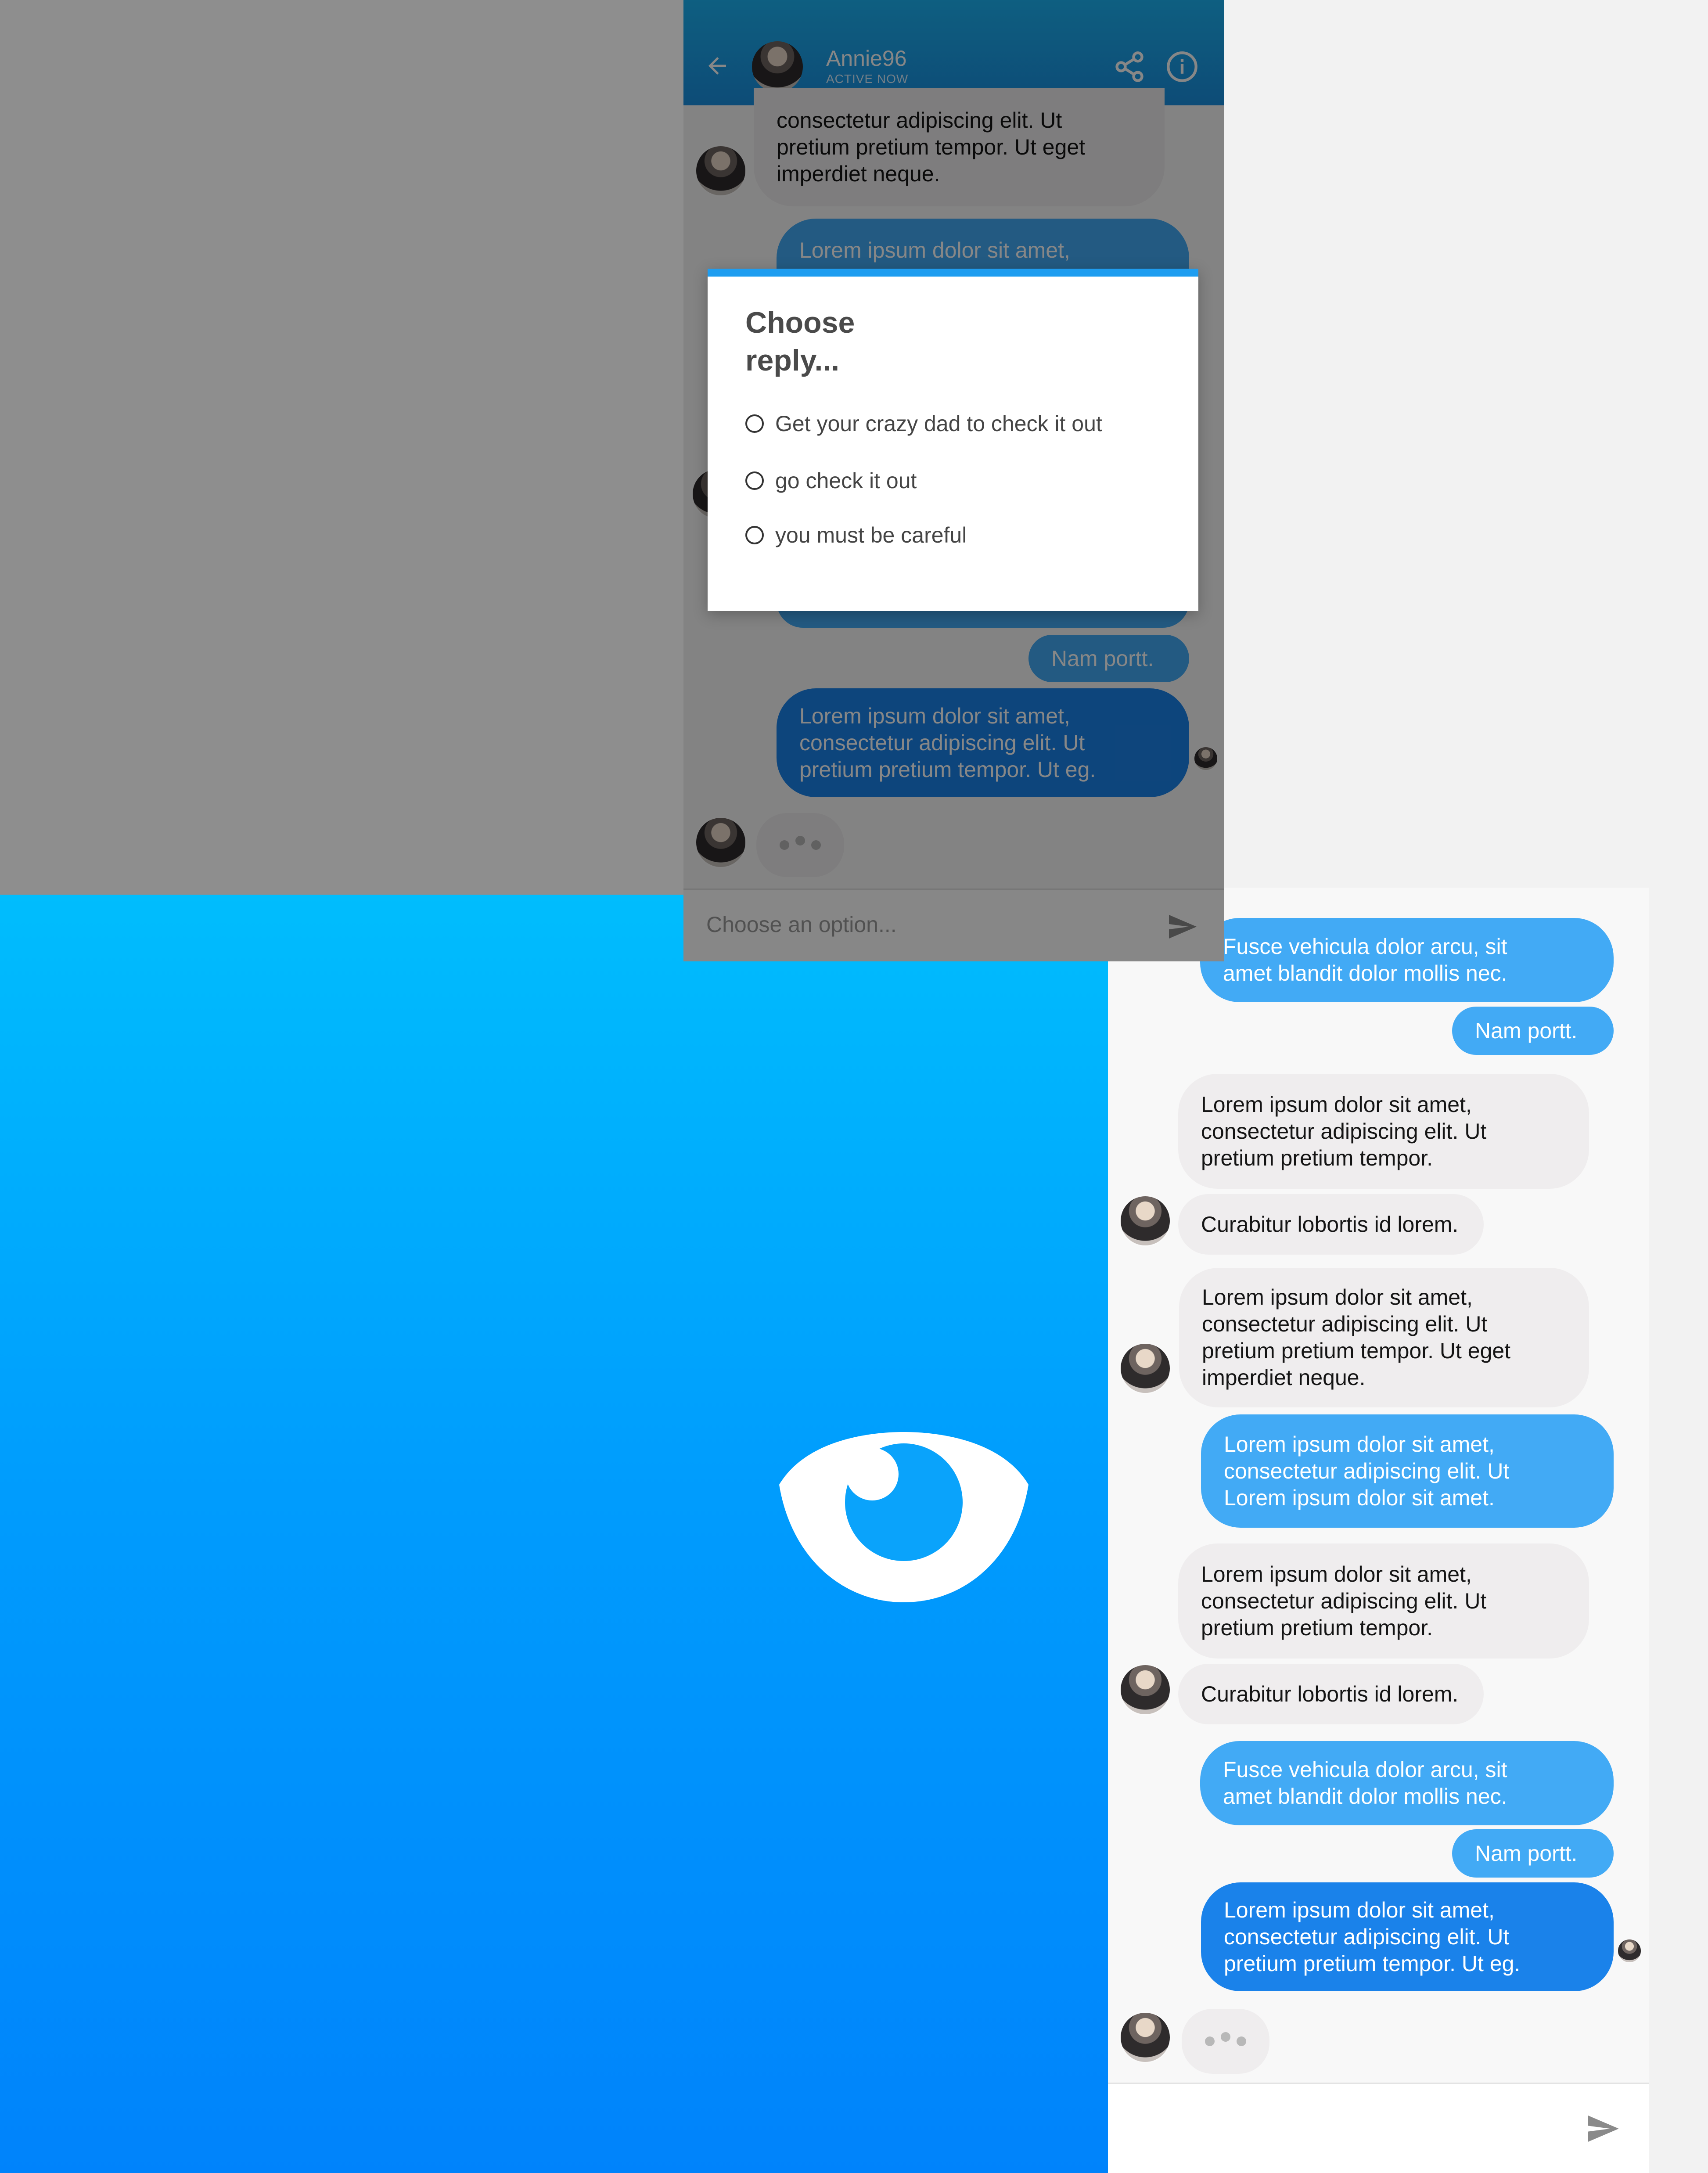 This screenshot has width=1708, height=2173. What do you see at coordinates (1378, 2128) in the screenshot?
I see `message-input-bar` at bounding box center [1378, 2128].